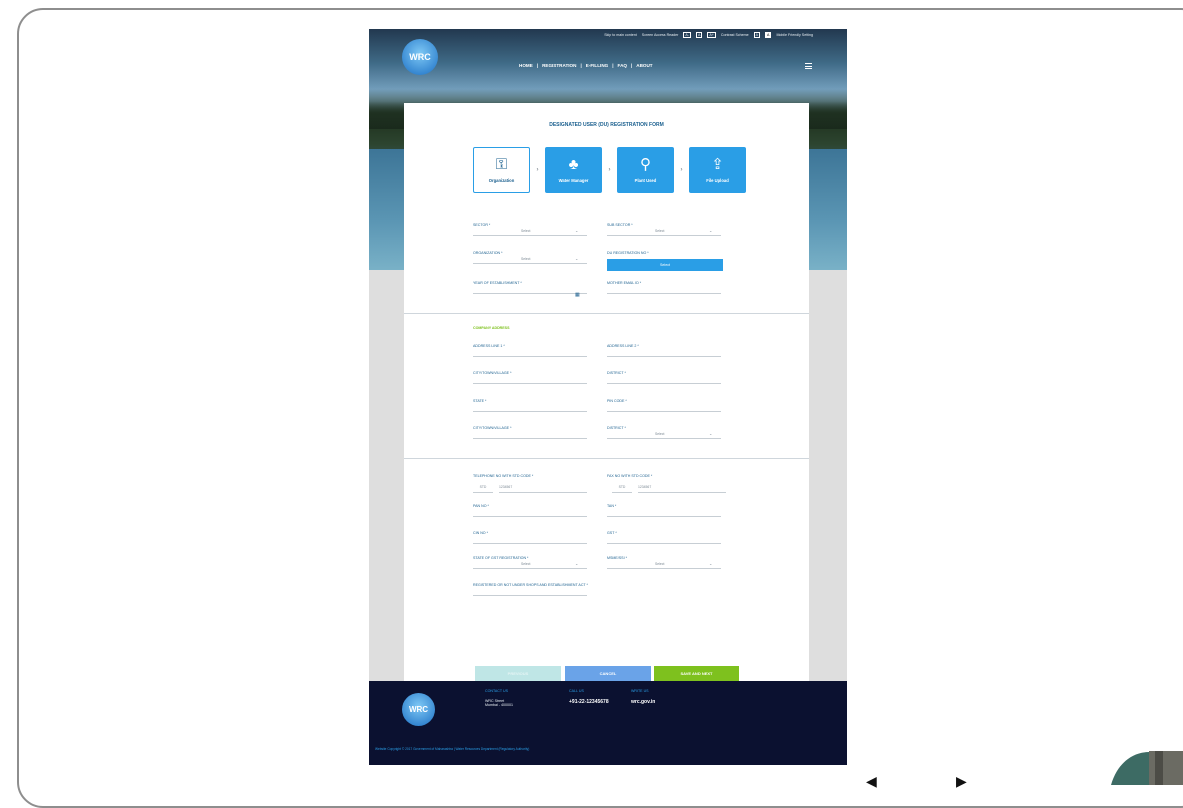  What do you see at coordinates (696, 674) in the screenshot?
I see `save-and-next-button: SAVE AND NEXT` at bounding box center [696, 674].